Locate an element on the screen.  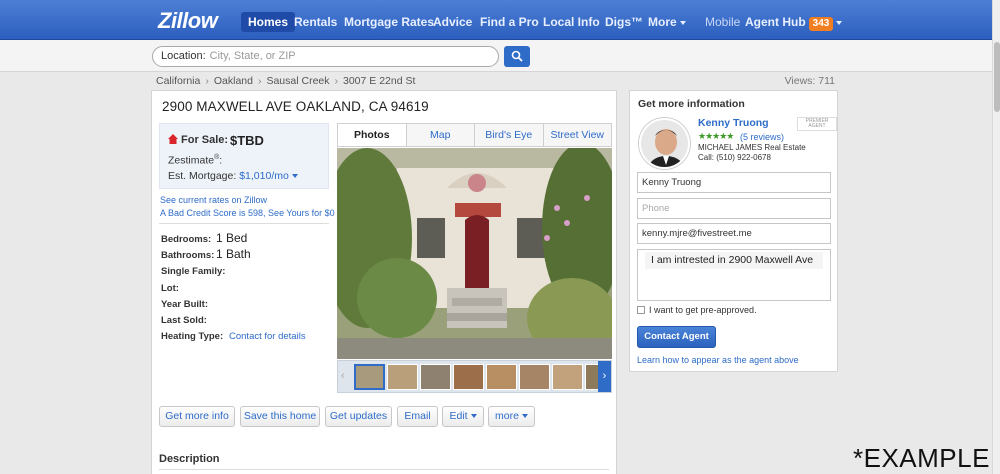
scrollbar is located at coordinates (996, 237).